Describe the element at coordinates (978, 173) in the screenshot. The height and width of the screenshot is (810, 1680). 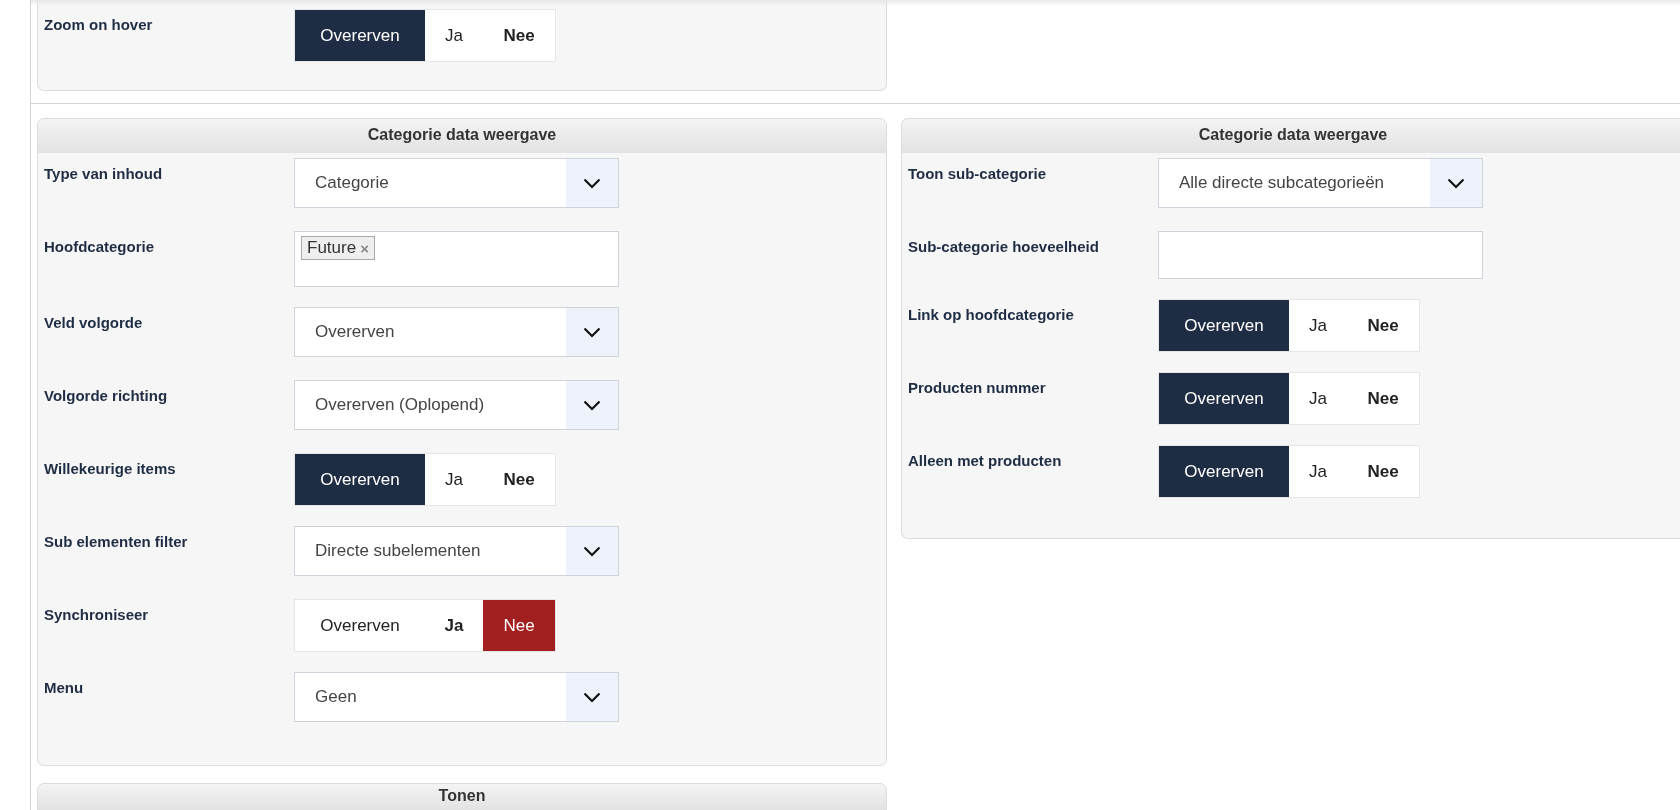
I see `field-label: Toon sub-categorie` at that location.